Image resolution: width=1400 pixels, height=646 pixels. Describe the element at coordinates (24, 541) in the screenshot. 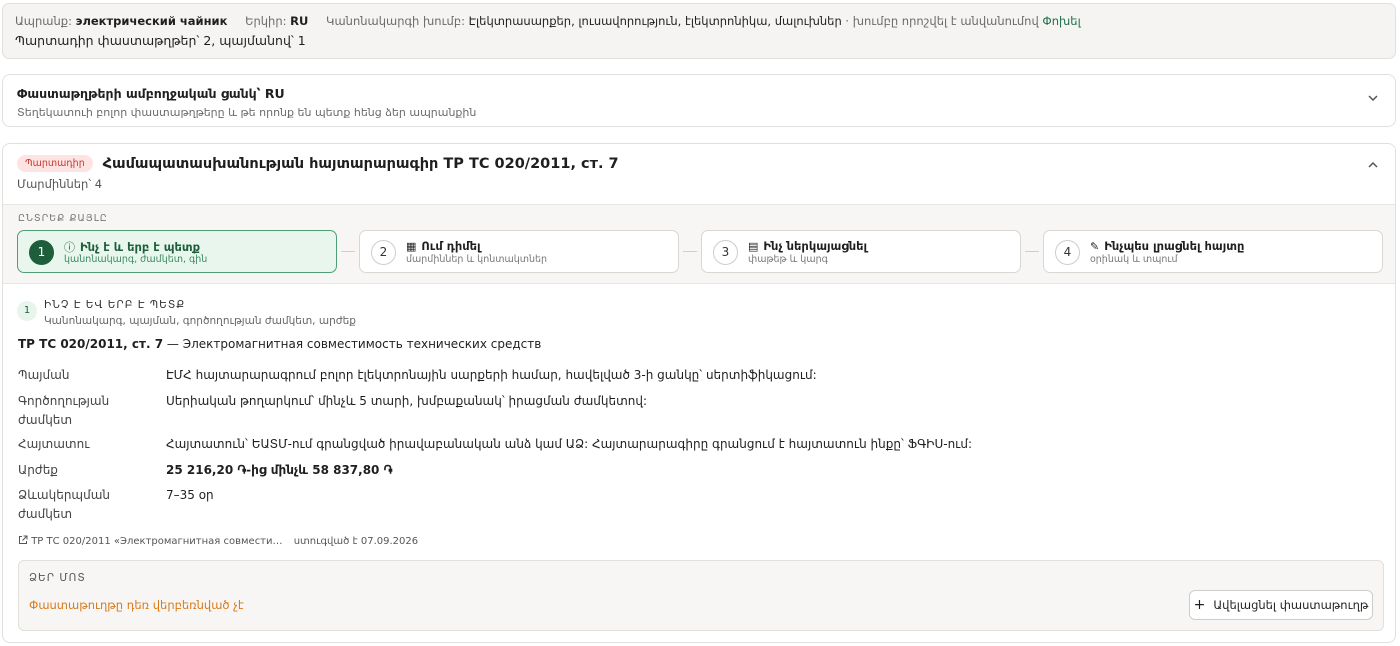

I see `external-link-icon` at that location.